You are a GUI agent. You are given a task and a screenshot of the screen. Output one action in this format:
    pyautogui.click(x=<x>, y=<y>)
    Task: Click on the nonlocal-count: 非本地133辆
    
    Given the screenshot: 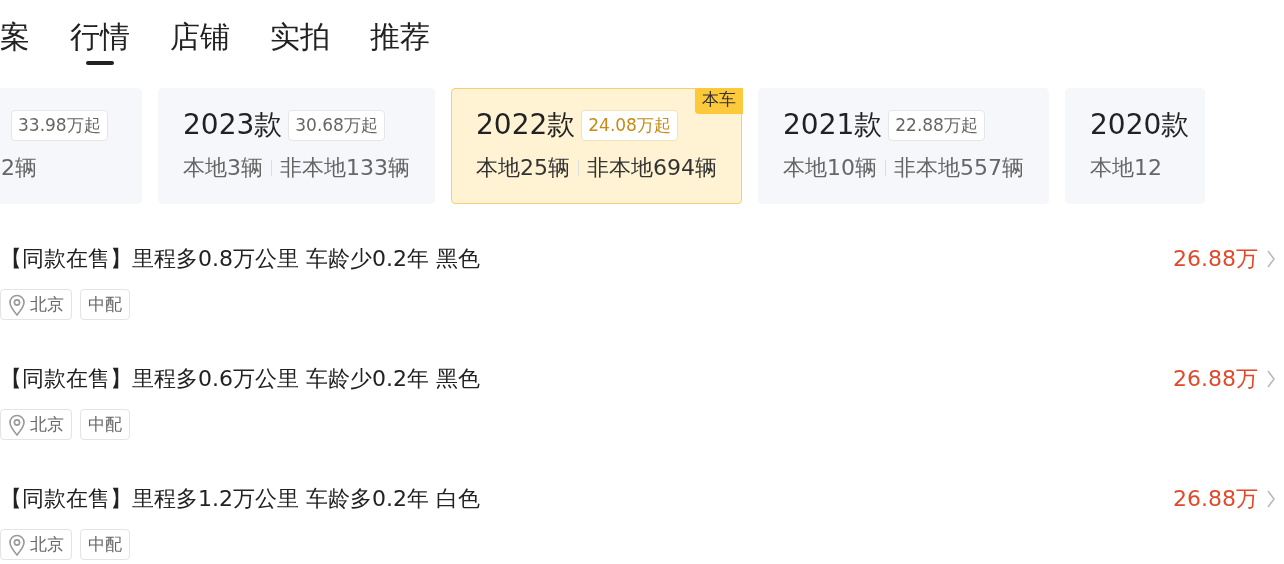 What is the action you would take?
    pyautogui.click(x=345, y=168)
    